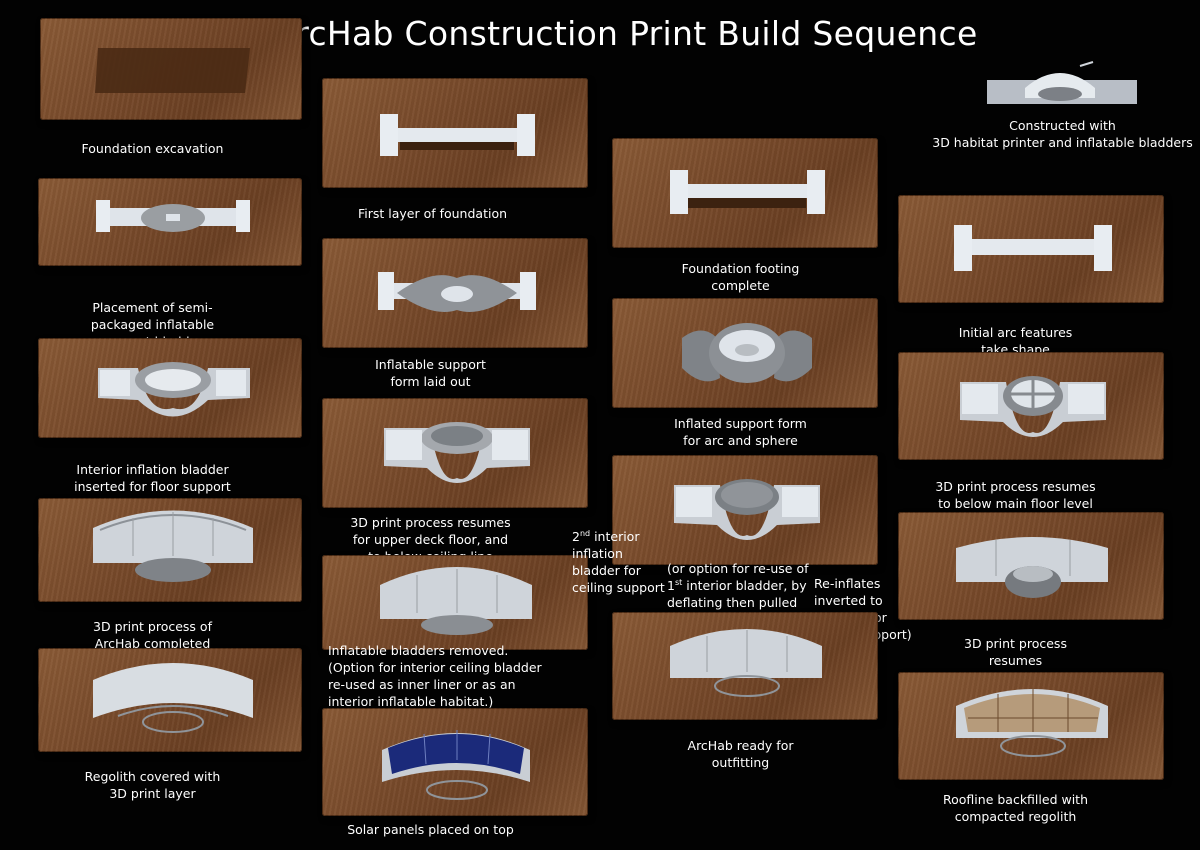  I want to click on tile-bladders-removed, so click(455, 602).